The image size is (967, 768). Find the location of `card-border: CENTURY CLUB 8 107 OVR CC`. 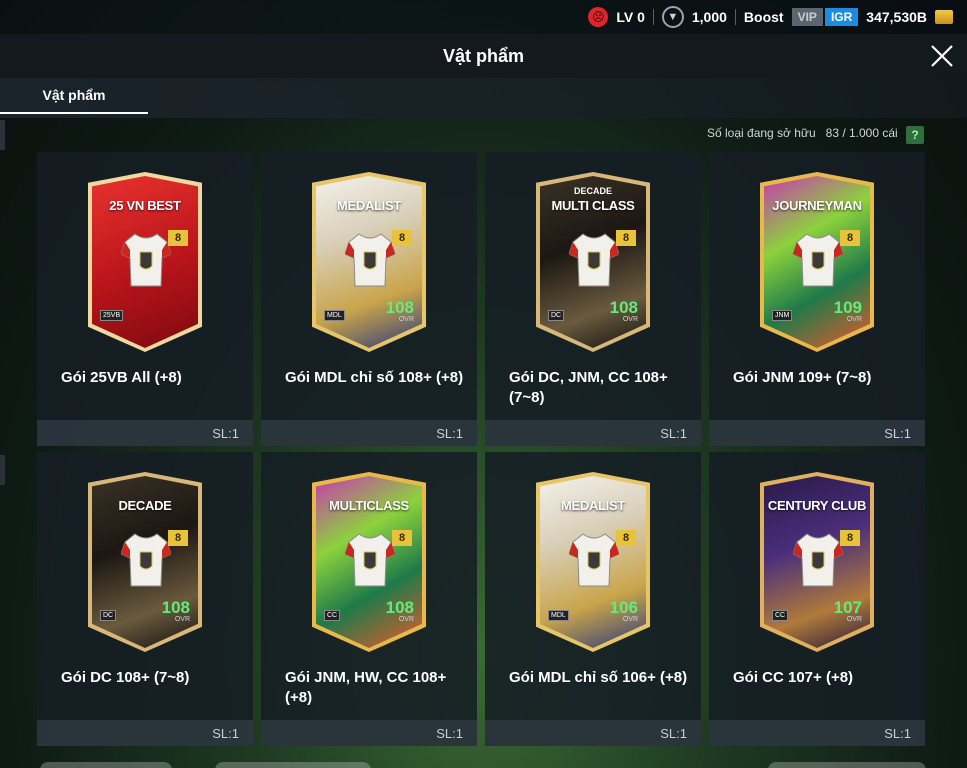

card-border: CENTURY CLUB 8 107 OVR CC is located at coordinates (817, 562).